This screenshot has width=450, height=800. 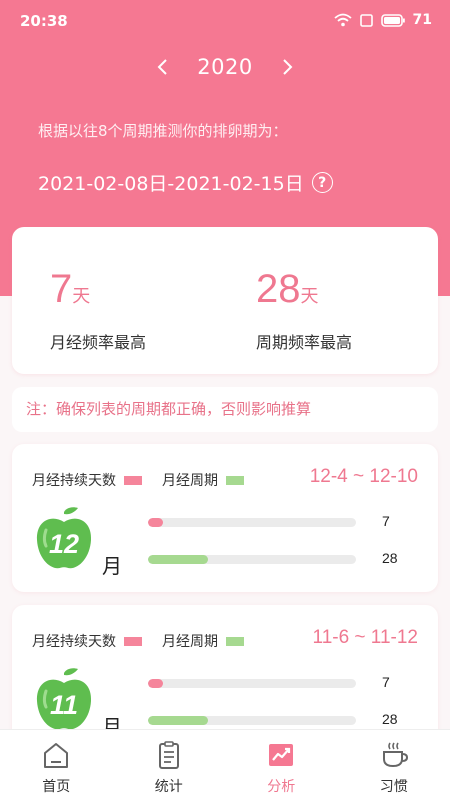 I want to click on clipboard-icon, so click(x=168, y=755).